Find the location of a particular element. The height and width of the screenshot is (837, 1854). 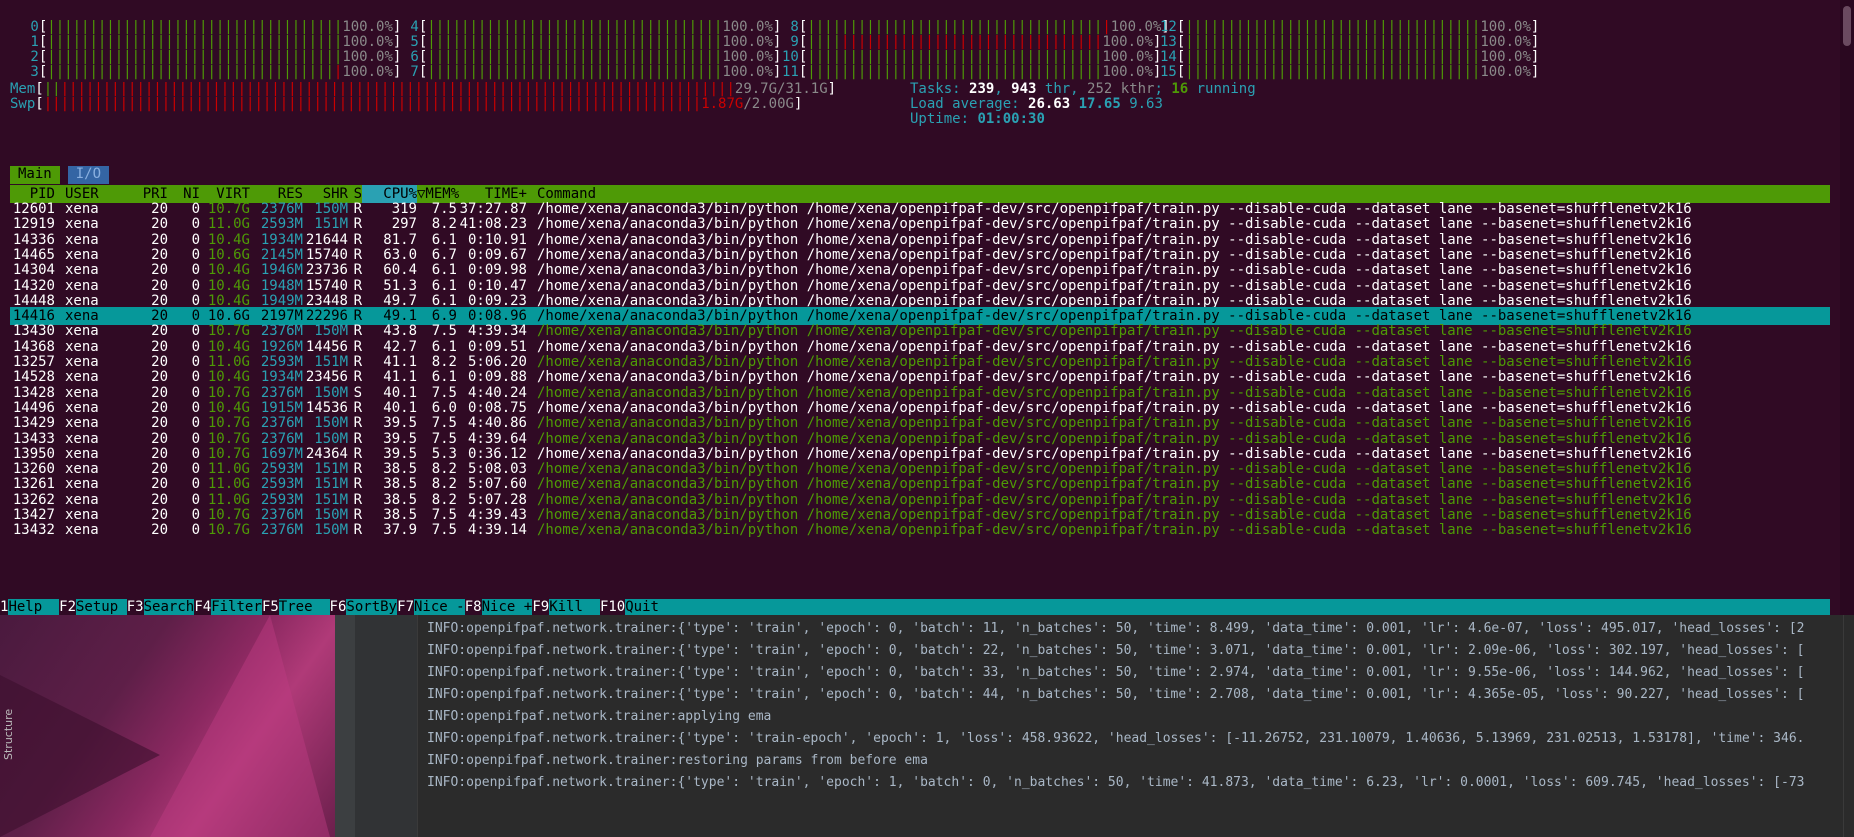

cpu-meter-label: 11 is located at coordinates (790, 72).